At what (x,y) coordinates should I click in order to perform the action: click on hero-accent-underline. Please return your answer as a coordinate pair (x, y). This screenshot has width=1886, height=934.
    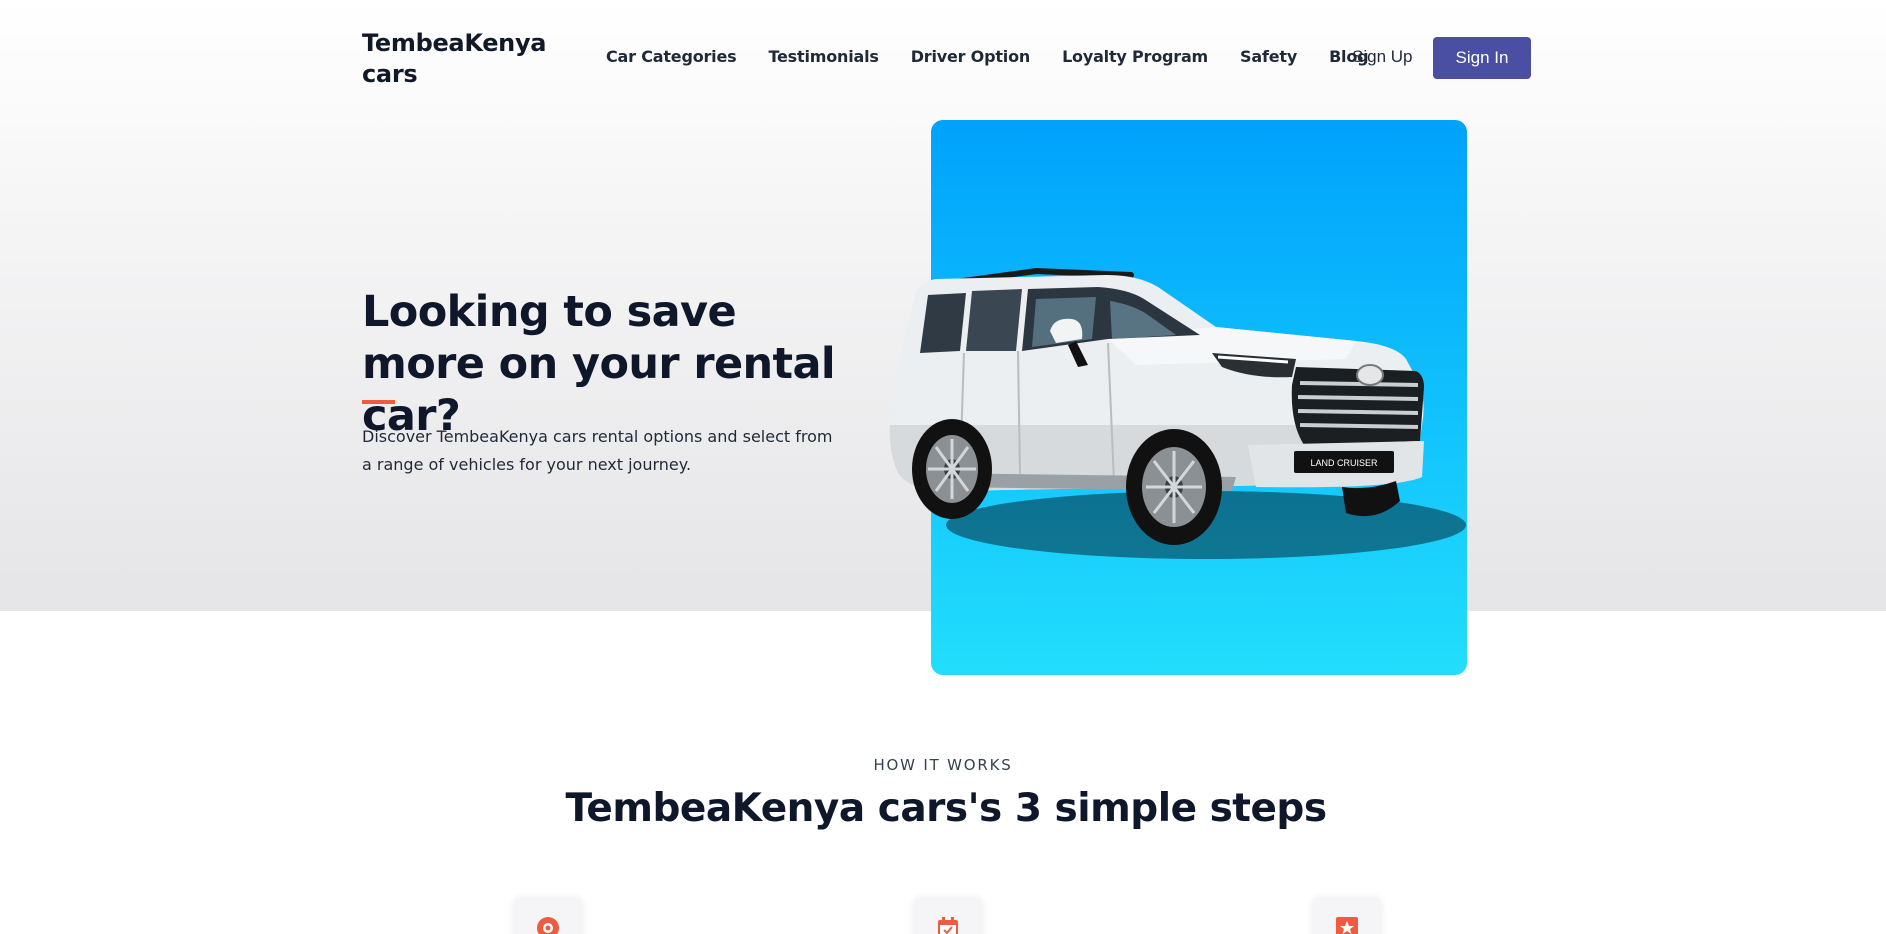
    Looking at the image, I should click on (378, 402).